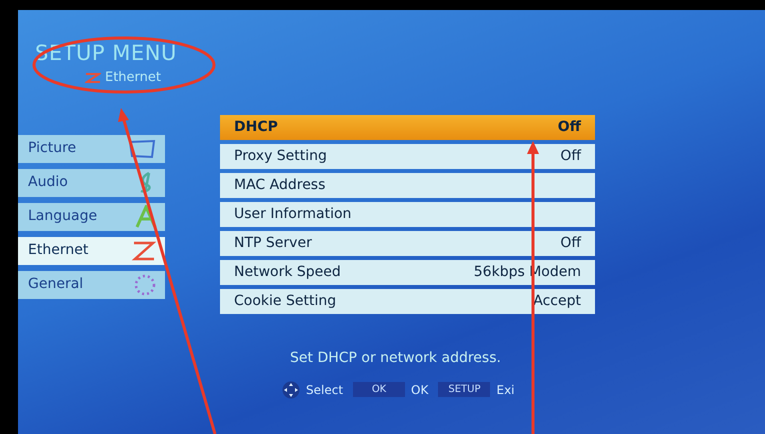 Image resolution: width=765 pixels, height=434 pixels. What do you see at coordinates (396, 358) in the screenshot?
I see `help-text: Set DHCP or network address.` at bounding box center [396, 358].